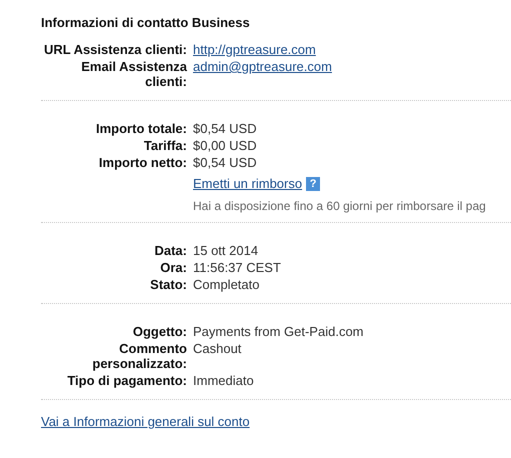 This screenshot has height=458, width=511. I want to click on field-link: admin@gptreasure.com, so click(262, 74).